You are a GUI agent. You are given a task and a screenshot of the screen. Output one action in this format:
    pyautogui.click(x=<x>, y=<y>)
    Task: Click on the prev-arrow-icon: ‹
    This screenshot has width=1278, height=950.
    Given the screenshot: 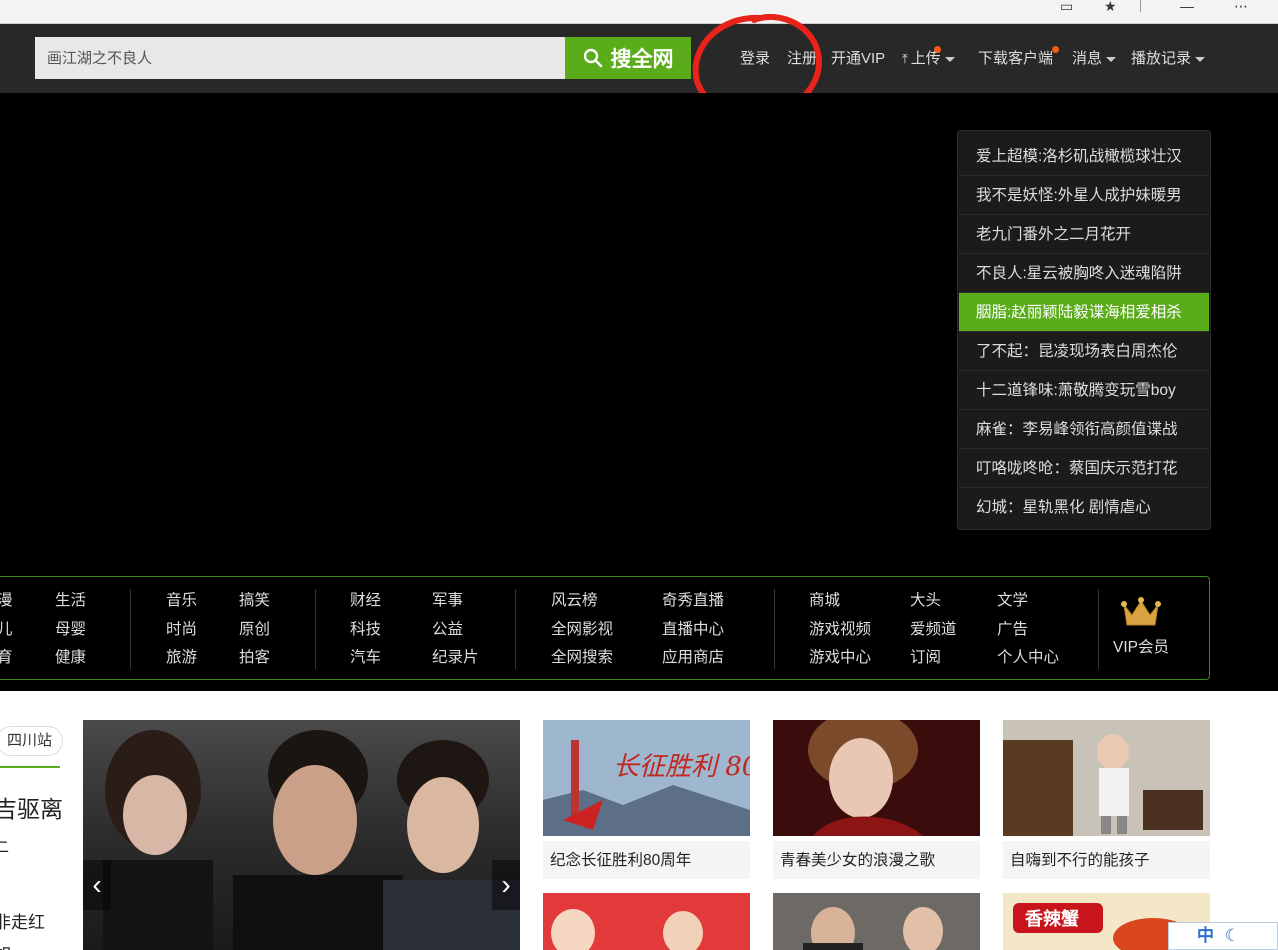 What is the action you would take?
    pyautogui.click(x=97, y=885)
    